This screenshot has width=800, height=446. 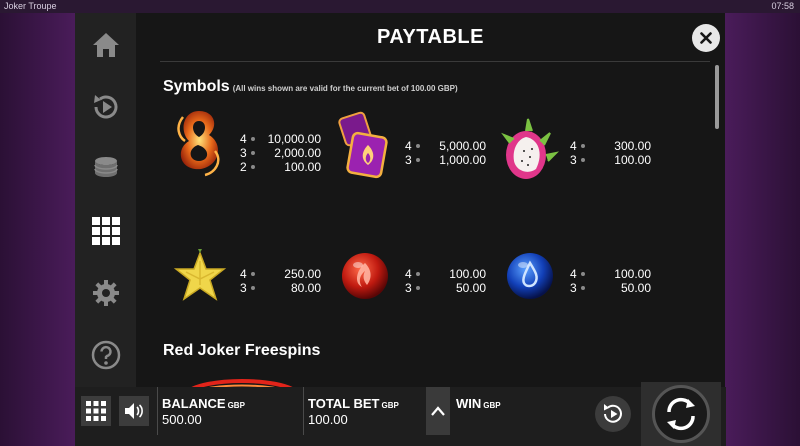 I want to click on sidebar-item-settings, so click(x=105, y=293).